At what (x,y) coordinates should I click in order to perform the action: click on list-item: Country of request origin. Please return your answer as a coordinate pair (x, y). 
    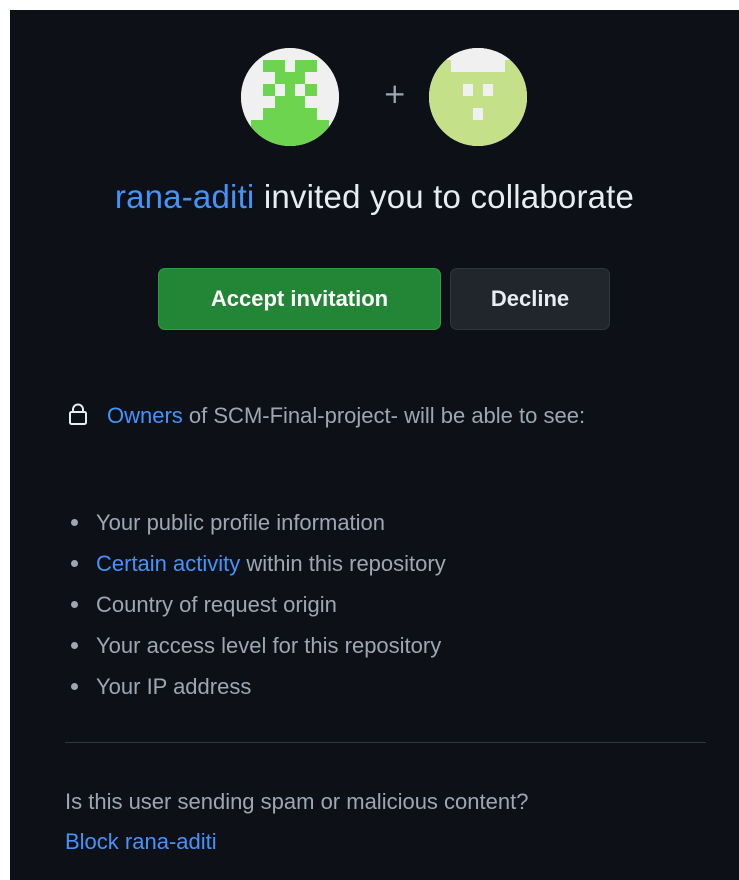
    Looking at the image, I should click on (255, 604).